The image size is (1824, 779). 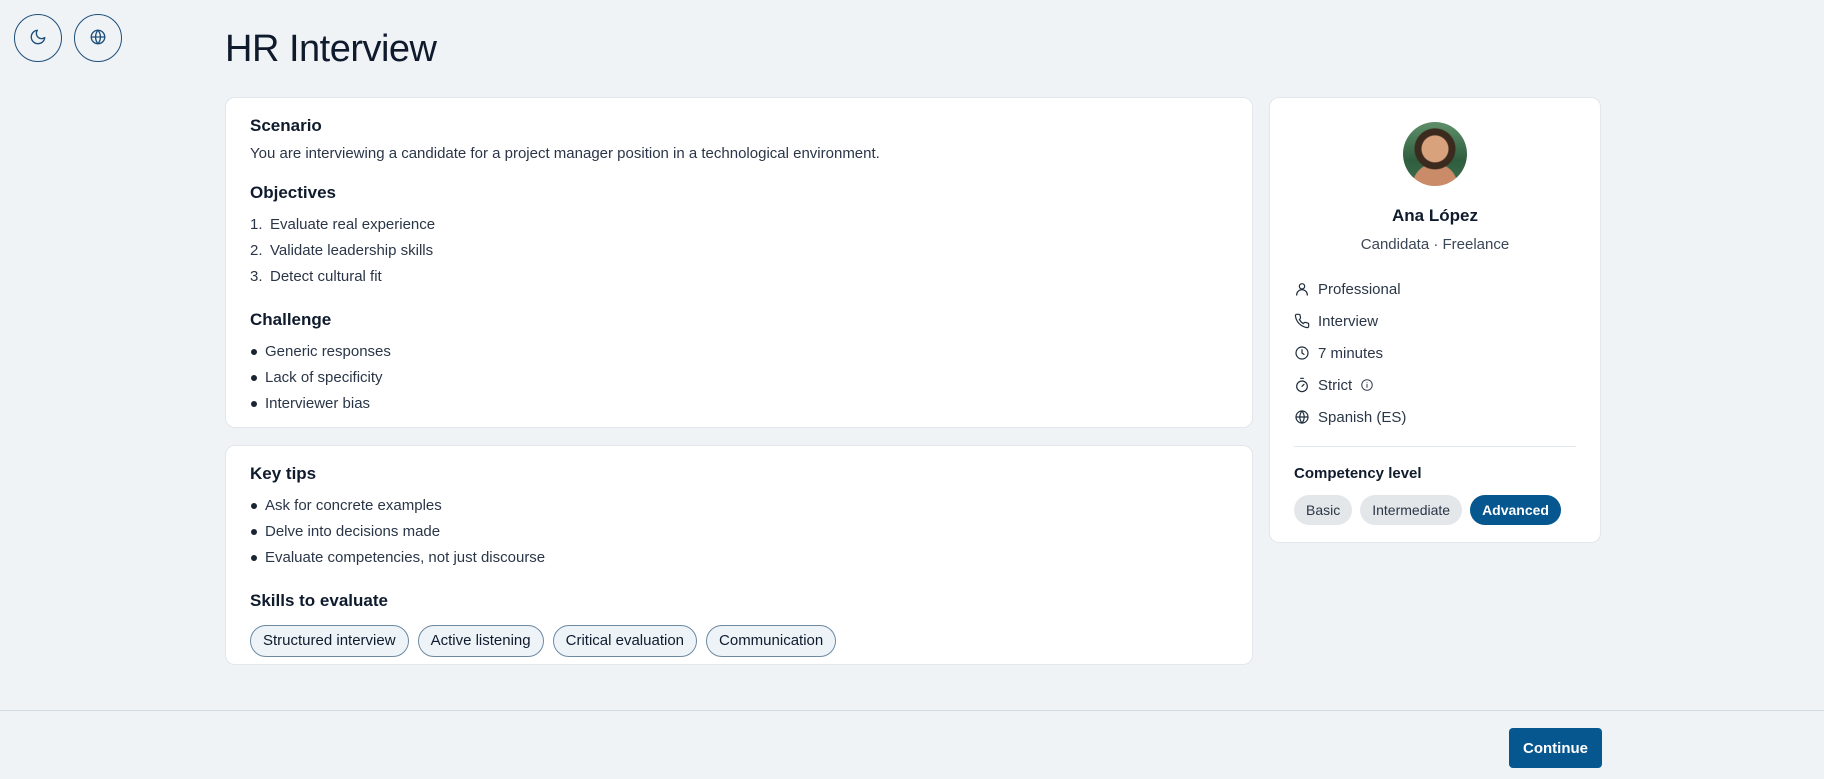 What do you see at coordinates (1435, 215) in the screenshot?
I see `candidate-name: Ana López` at bounding box center [1435, 215].